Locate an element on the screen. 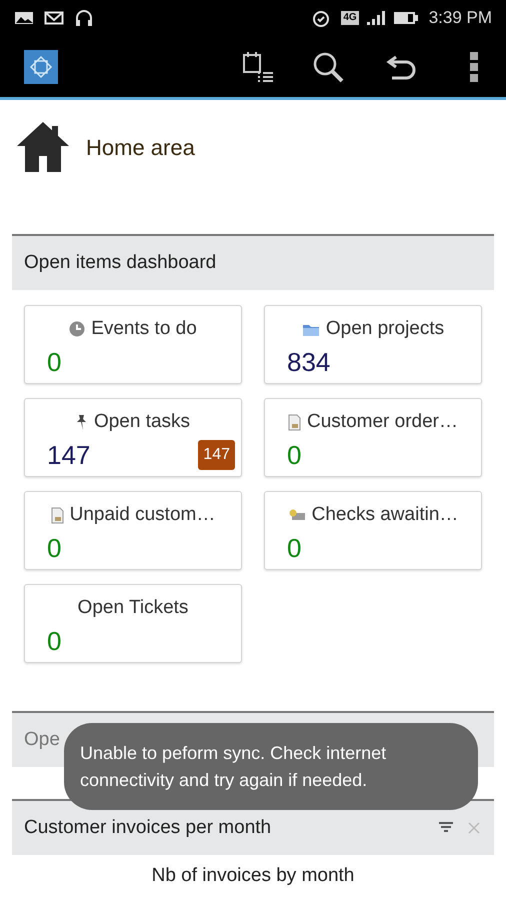  dashboard-card: Open projects 834 is located at coordinates (373, 344).